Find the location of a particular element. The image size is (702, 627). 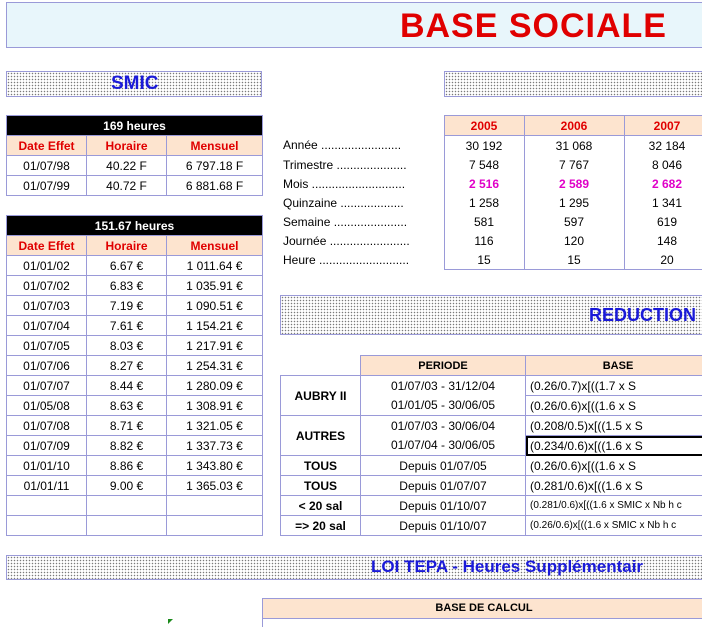

table-row: 01/07/088.71 €1 321.05 € is located at coordinates (135, 426).